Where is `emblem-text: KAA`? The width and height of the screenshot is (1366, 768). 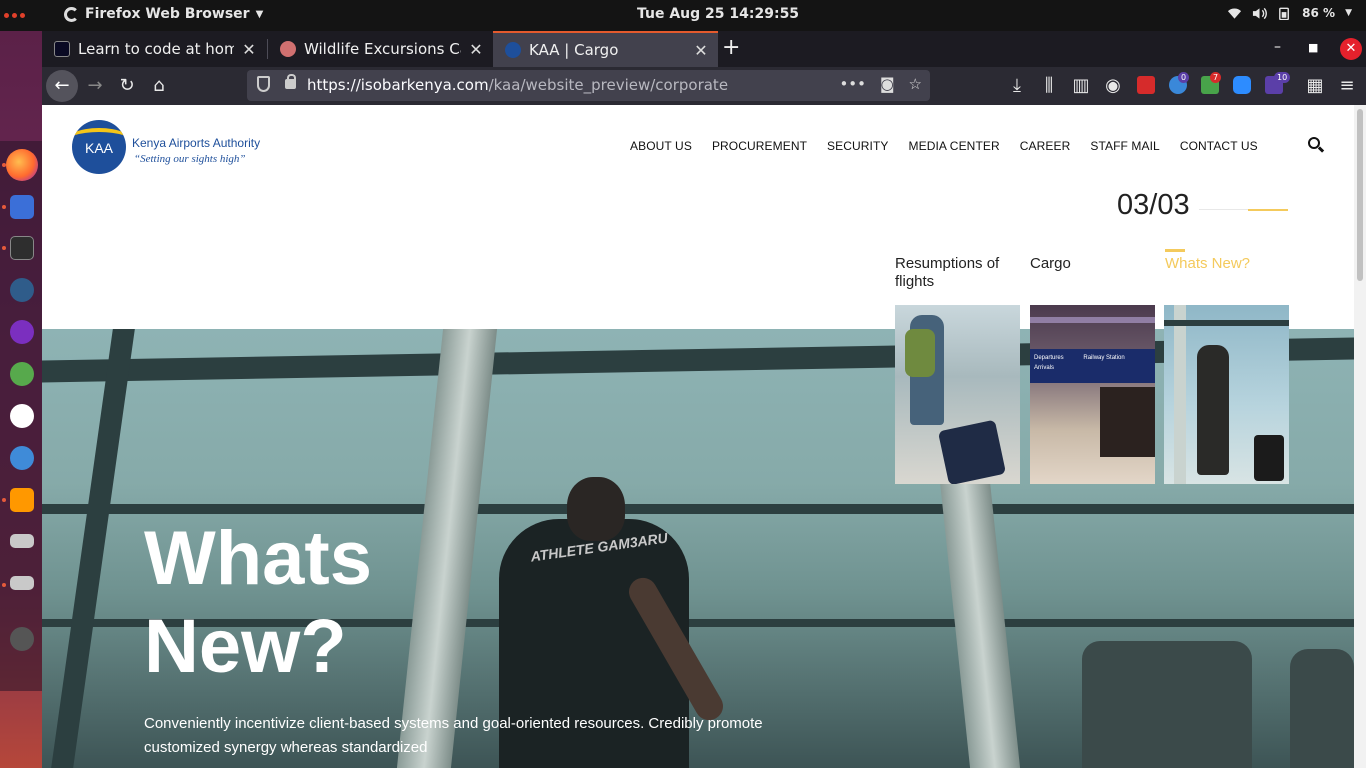 emblem-text: KAA is located at coordinates (98, 148).